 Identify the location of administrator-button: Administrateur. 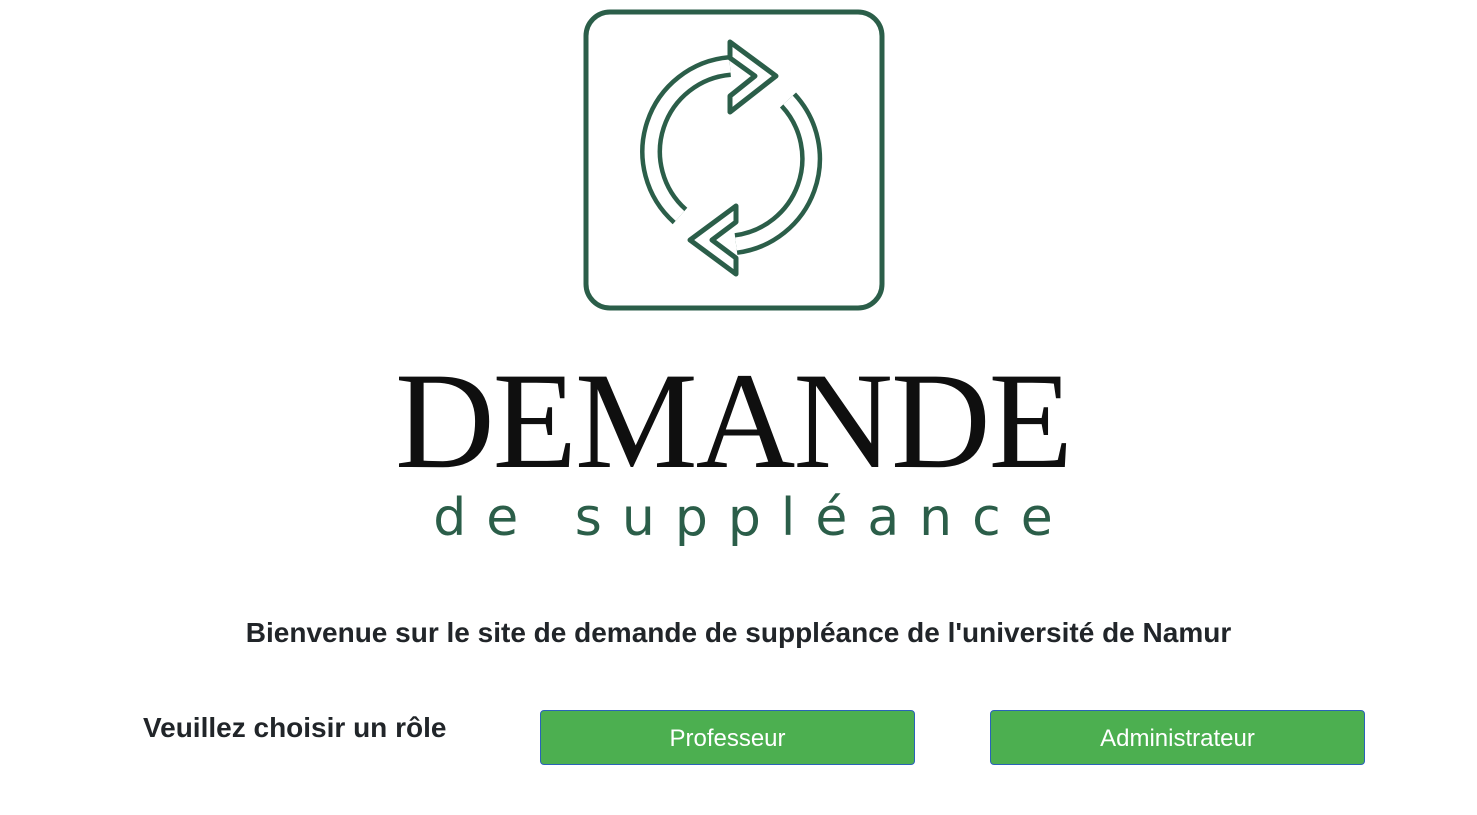
(1177, 737).